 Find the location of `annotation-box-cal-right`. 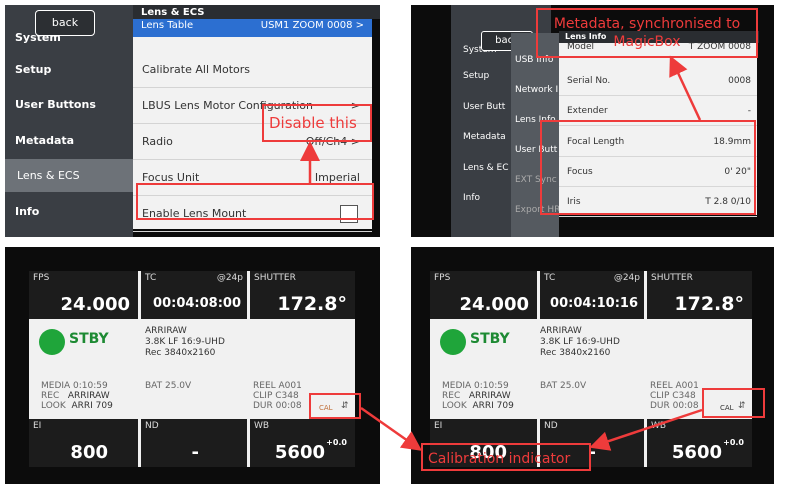

annotation-box-cal-right is located at coordinates (733, 403).